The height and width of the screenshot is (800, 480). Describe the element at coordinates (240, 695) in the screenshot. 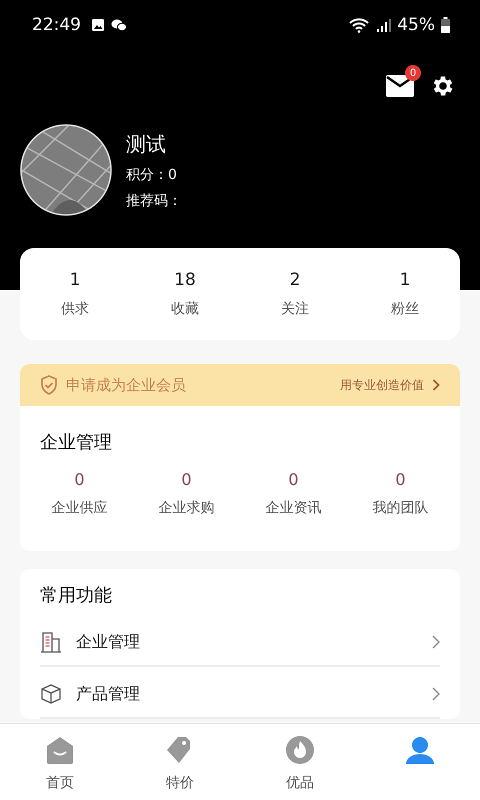

I see `function-row: 产品管理` at that location.